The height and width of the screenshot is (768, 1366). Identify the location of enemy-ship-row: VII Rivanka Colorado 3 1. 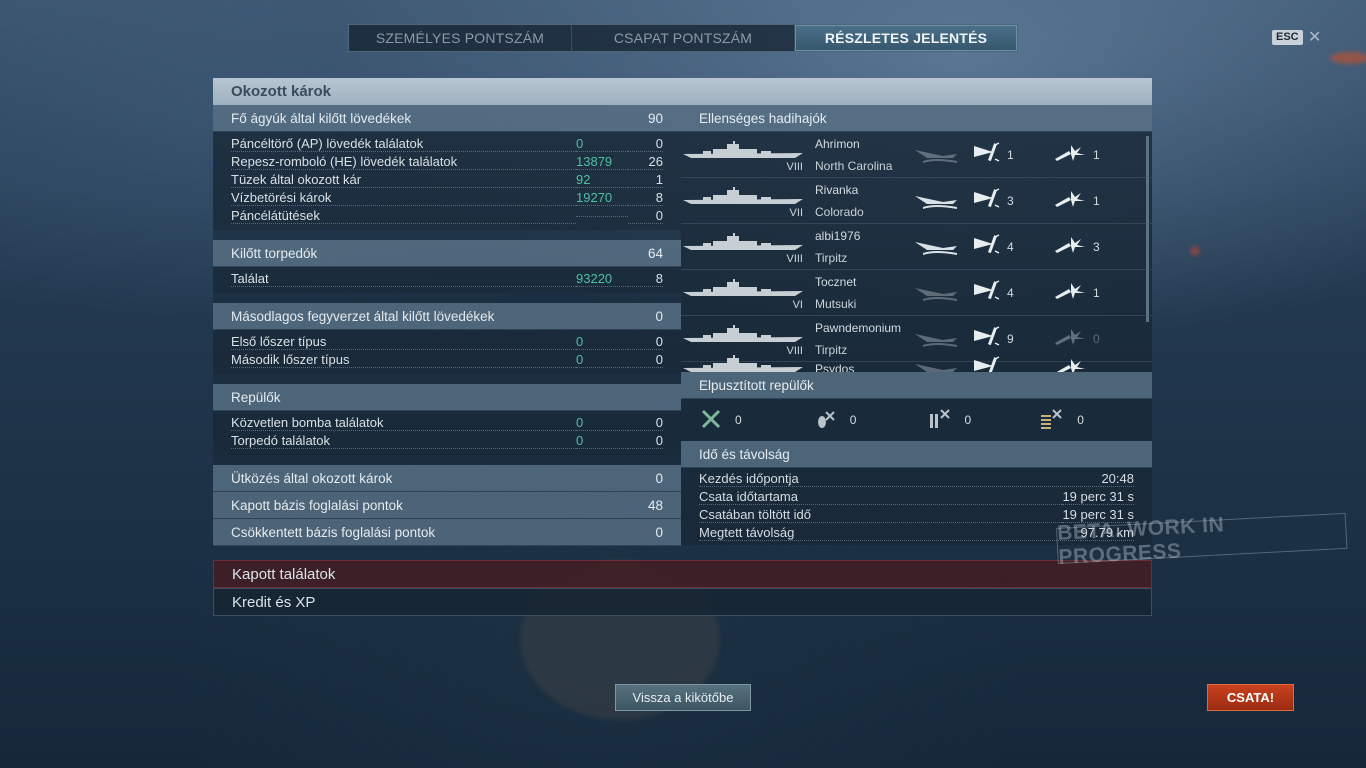
(916, 201).